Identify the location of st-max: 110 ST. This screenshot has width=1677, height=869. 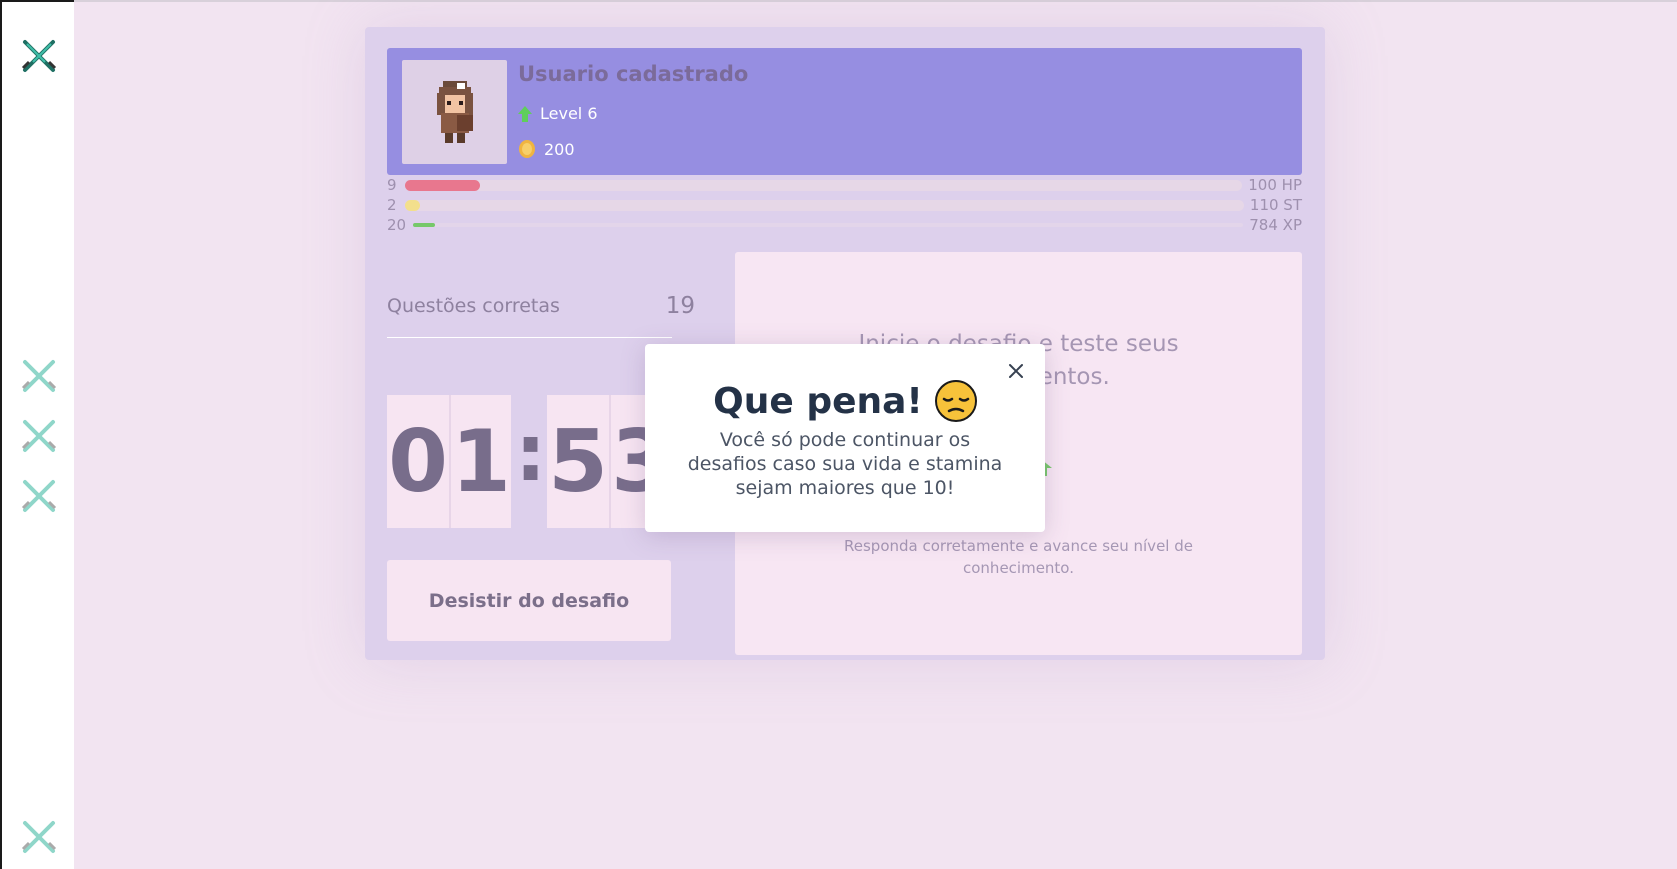
(1275, 205).